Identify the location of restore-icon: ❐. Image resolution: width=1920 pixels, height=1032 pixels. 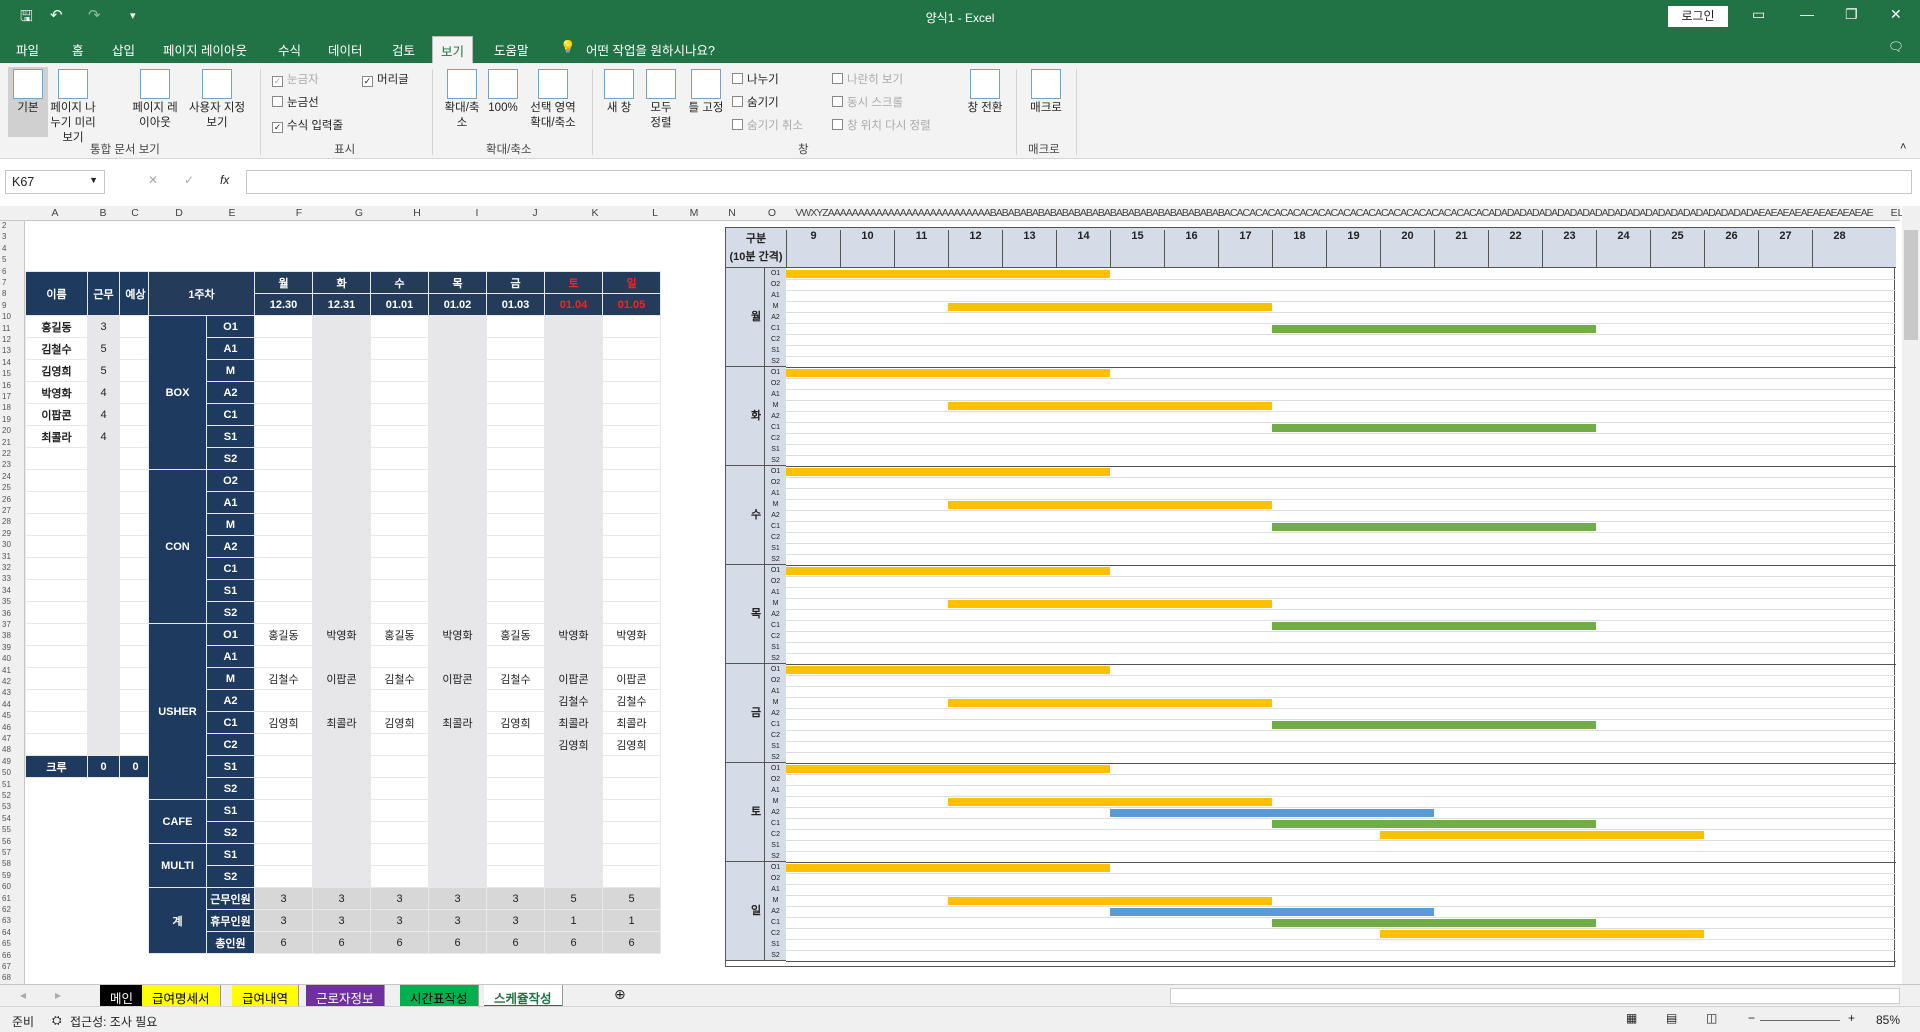
(1851, 14).